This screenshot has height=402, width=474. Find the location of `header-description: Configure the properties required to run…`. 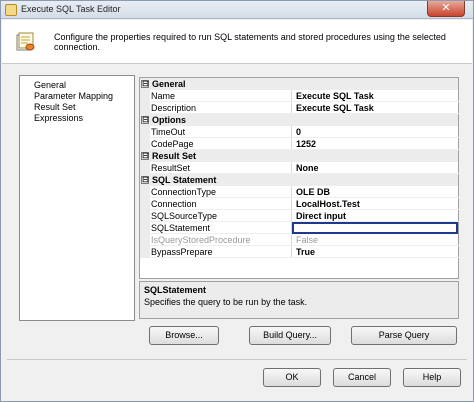

header-description: Configure the properties required to run… is located at coordinates (250, 42).